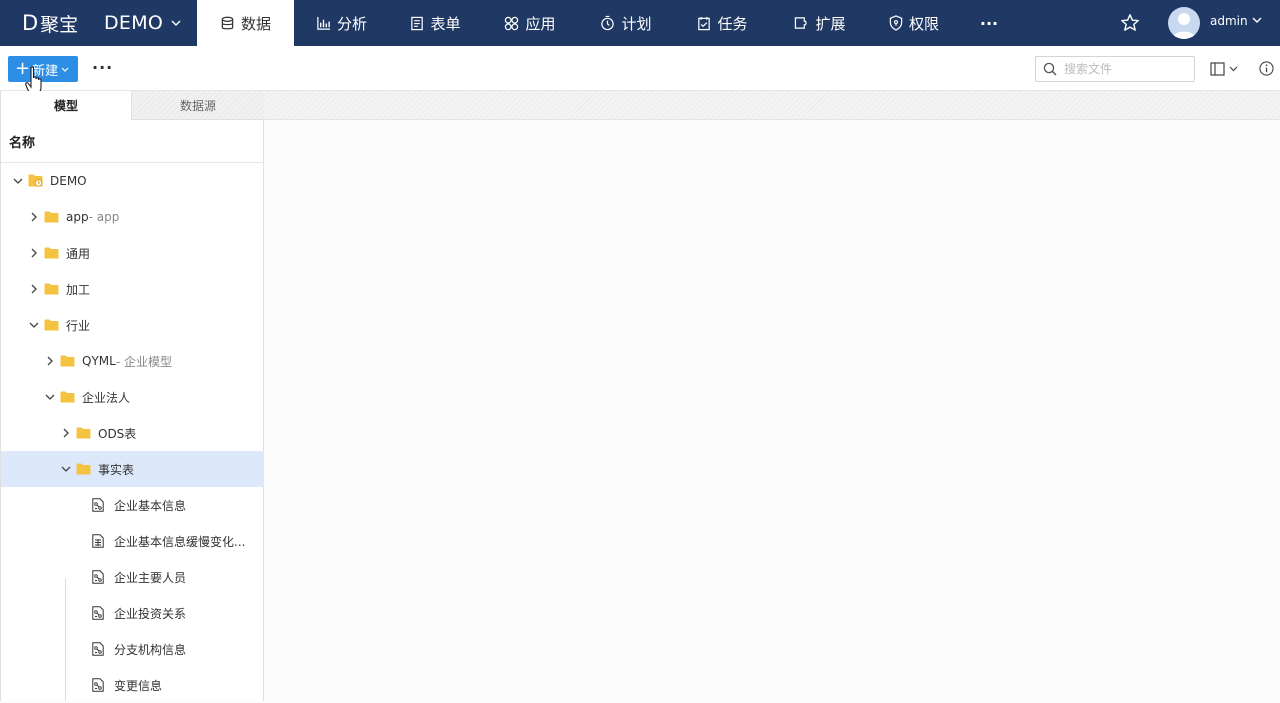  Describe the element at coordinates (830, 23) in the screenshot. I see `nav-tab-label: 扩展` at that location.